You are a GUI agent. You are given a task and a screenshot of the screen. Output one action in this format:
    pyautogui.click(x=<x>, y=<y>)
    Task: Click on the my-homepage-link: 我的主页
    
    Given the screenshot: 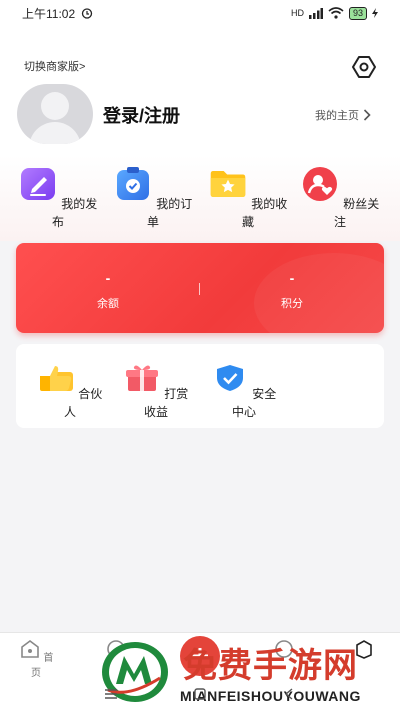 What is the action you would take?
    pyautogui.click(x=343, y=115)
    